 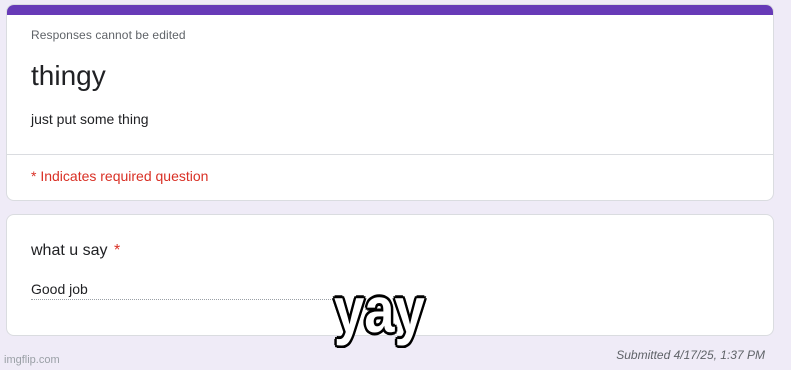 I want to click on form-title: thingy, so click(x=68, y=75).